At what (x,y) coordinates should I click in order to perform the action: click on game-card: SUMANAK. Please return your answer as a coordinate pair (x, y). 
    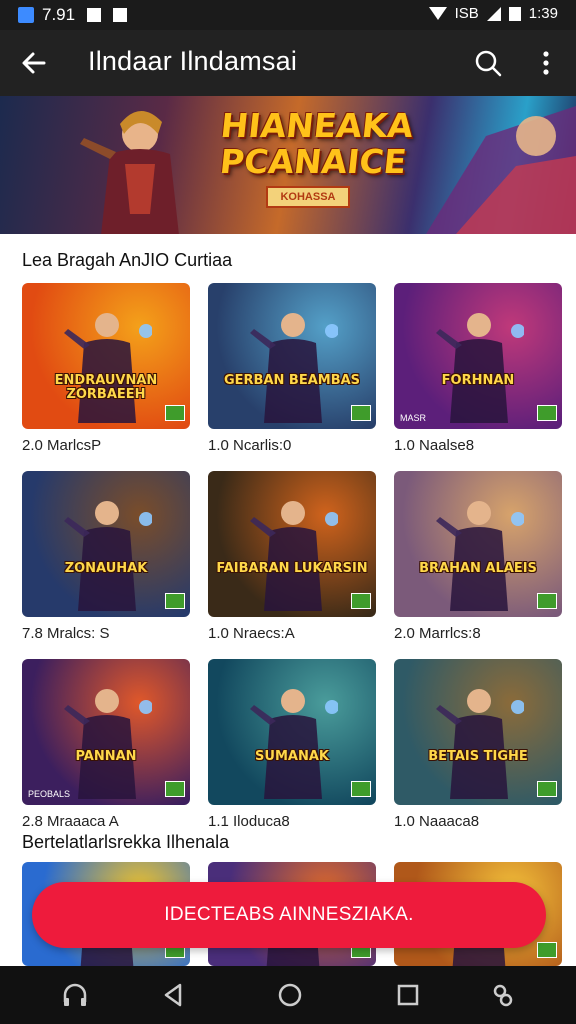
    Looking at the image, I should click on (292, 732).